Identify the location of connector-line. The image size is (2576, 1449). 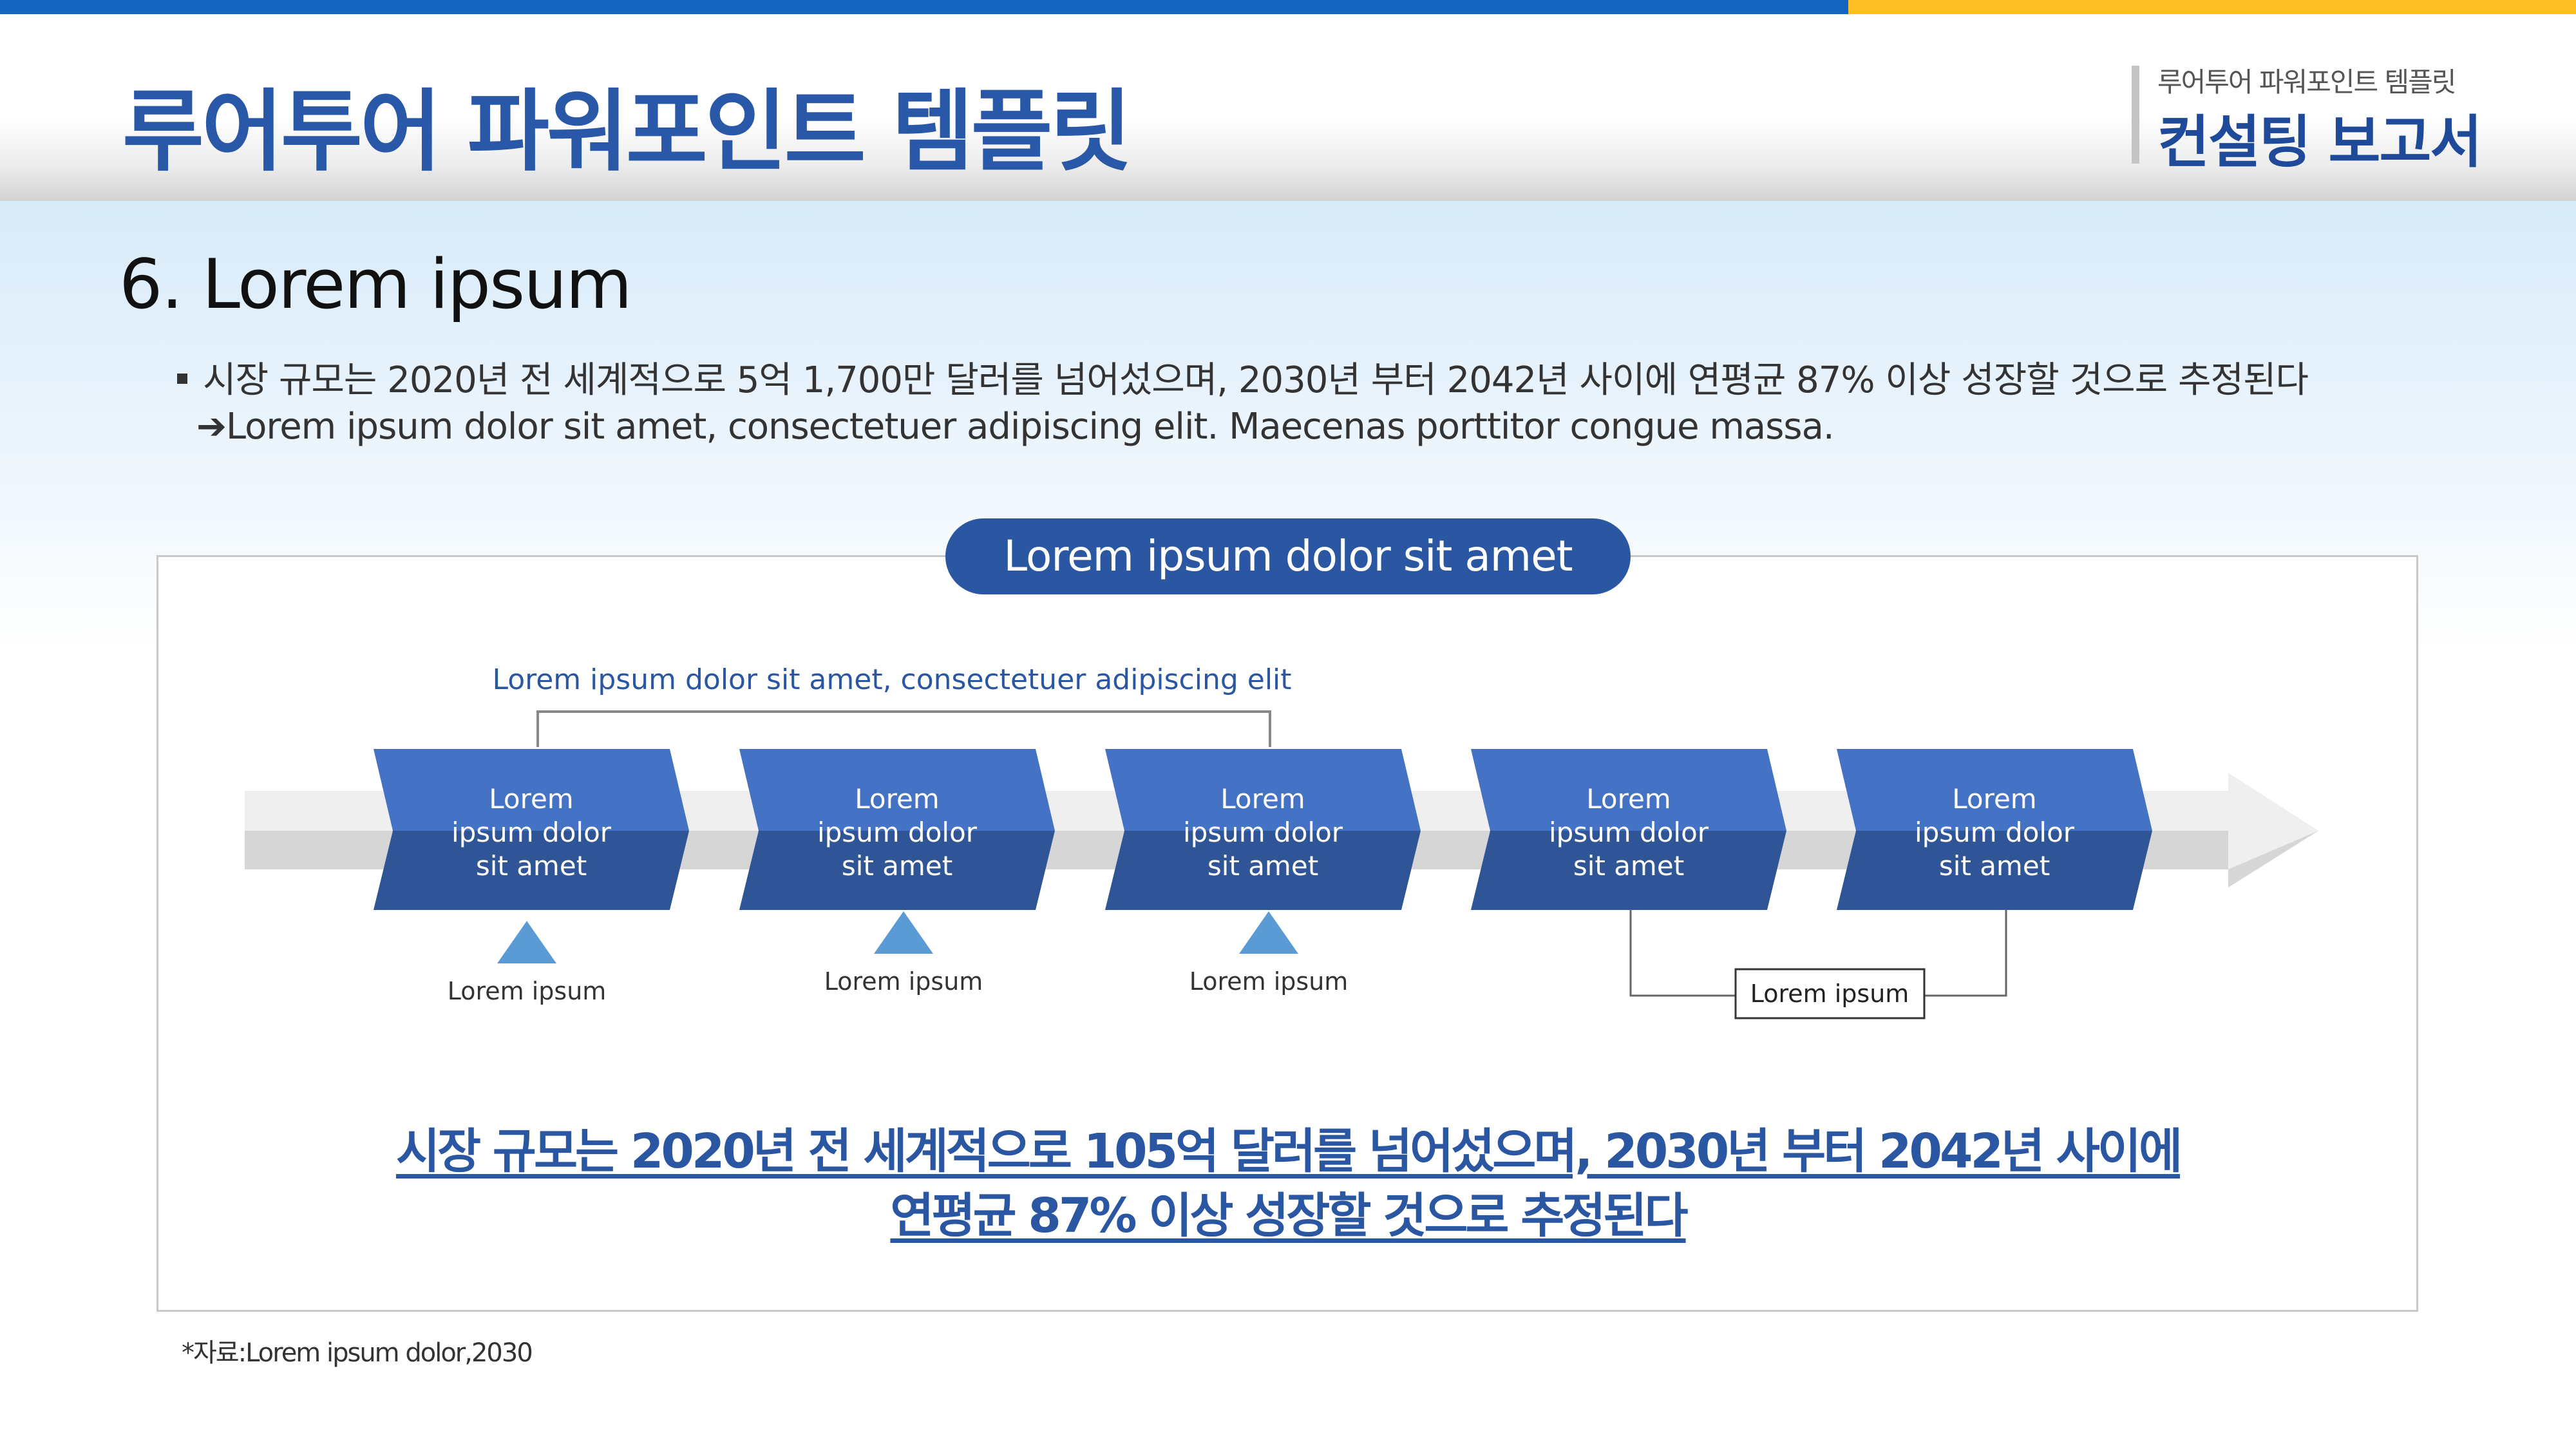
(1682, 953).